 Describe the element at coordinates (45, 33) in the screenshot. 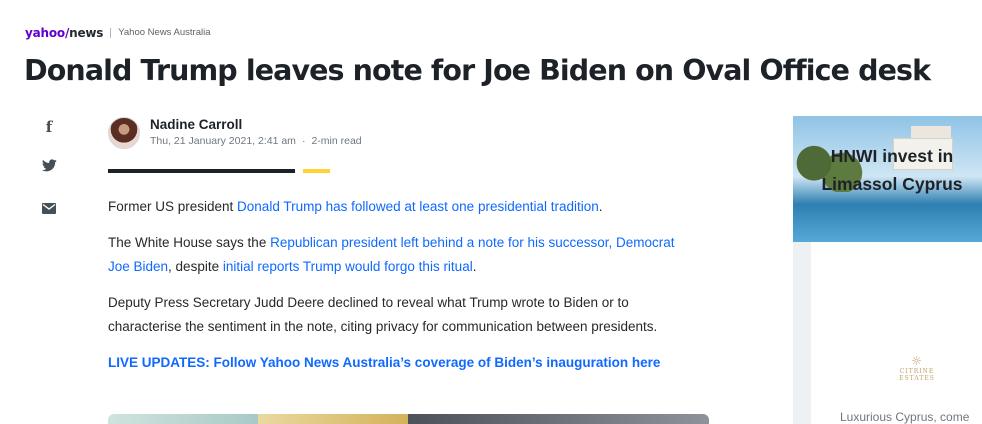

I see `logo-yahoo-text: yahoo` at that location.